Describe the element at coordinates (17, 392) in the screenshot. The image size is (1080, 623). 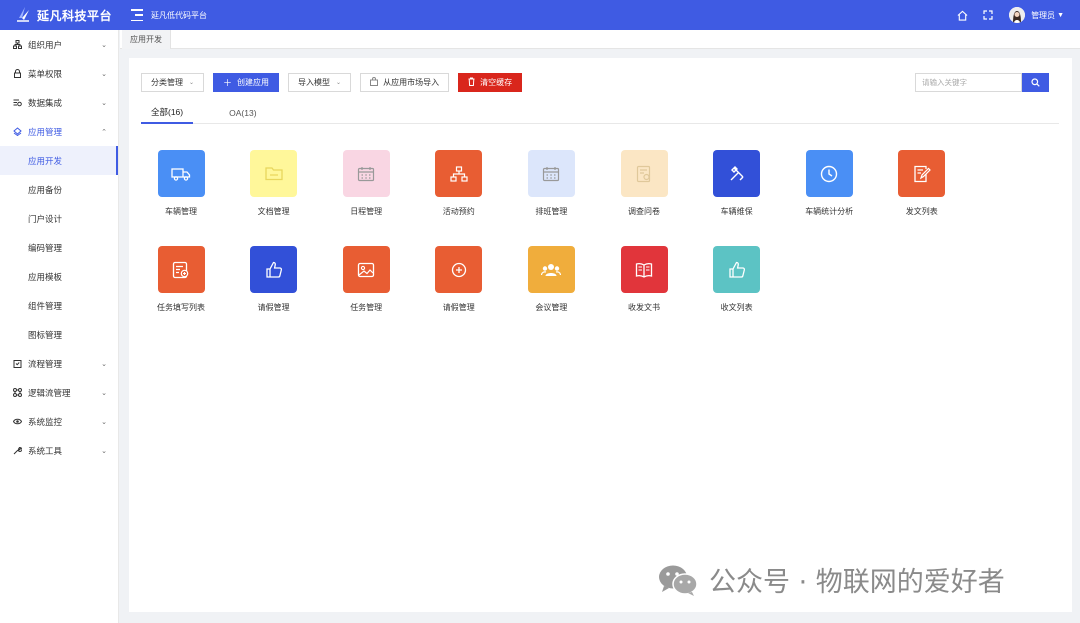
I see `logic-icon` at that location.